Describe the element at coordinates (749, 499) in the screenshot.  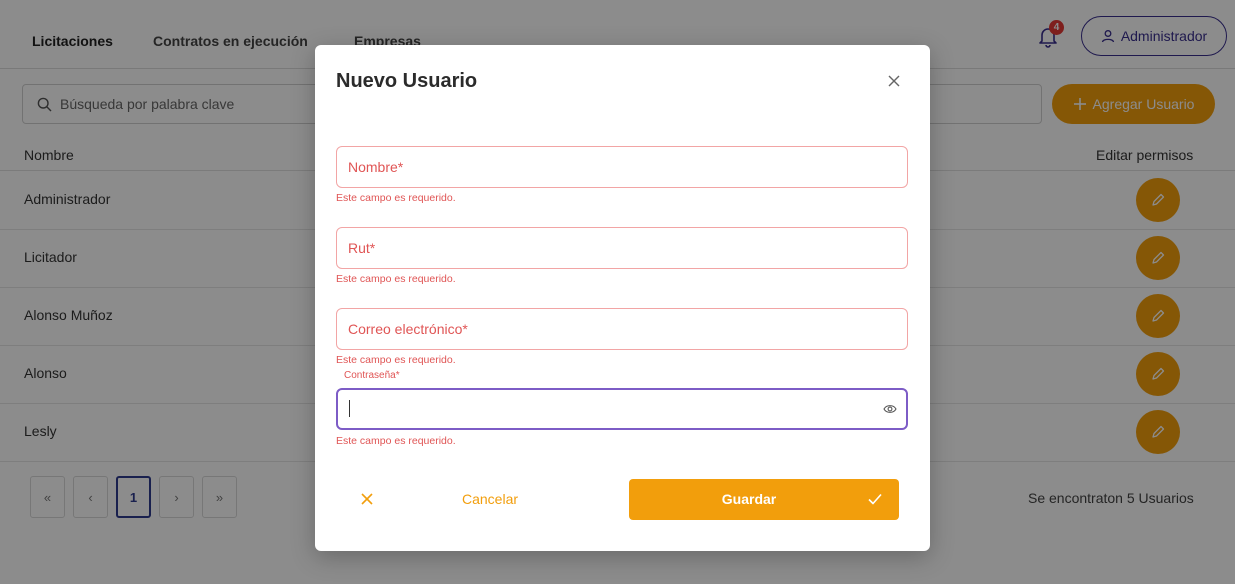
I see `save-label: Guardar` at that location.